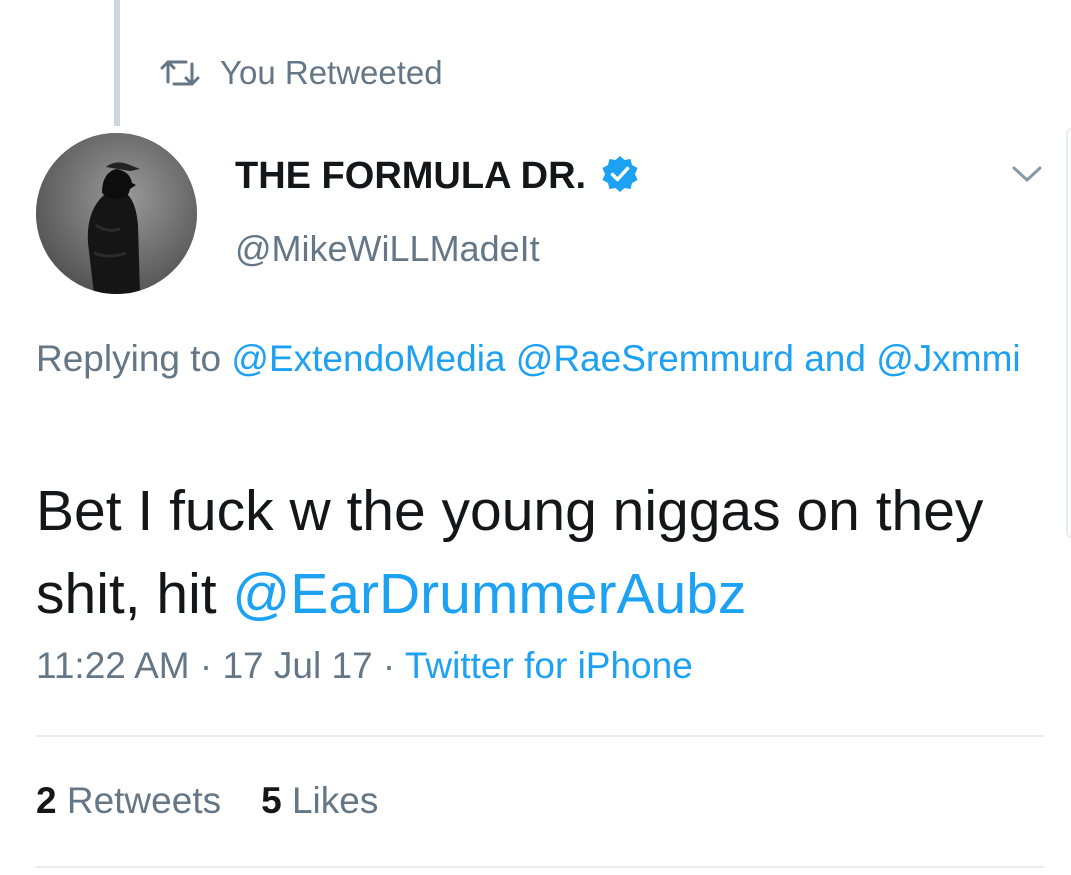  I want to click on replying-prefix: Replying to, so click(129, 358).